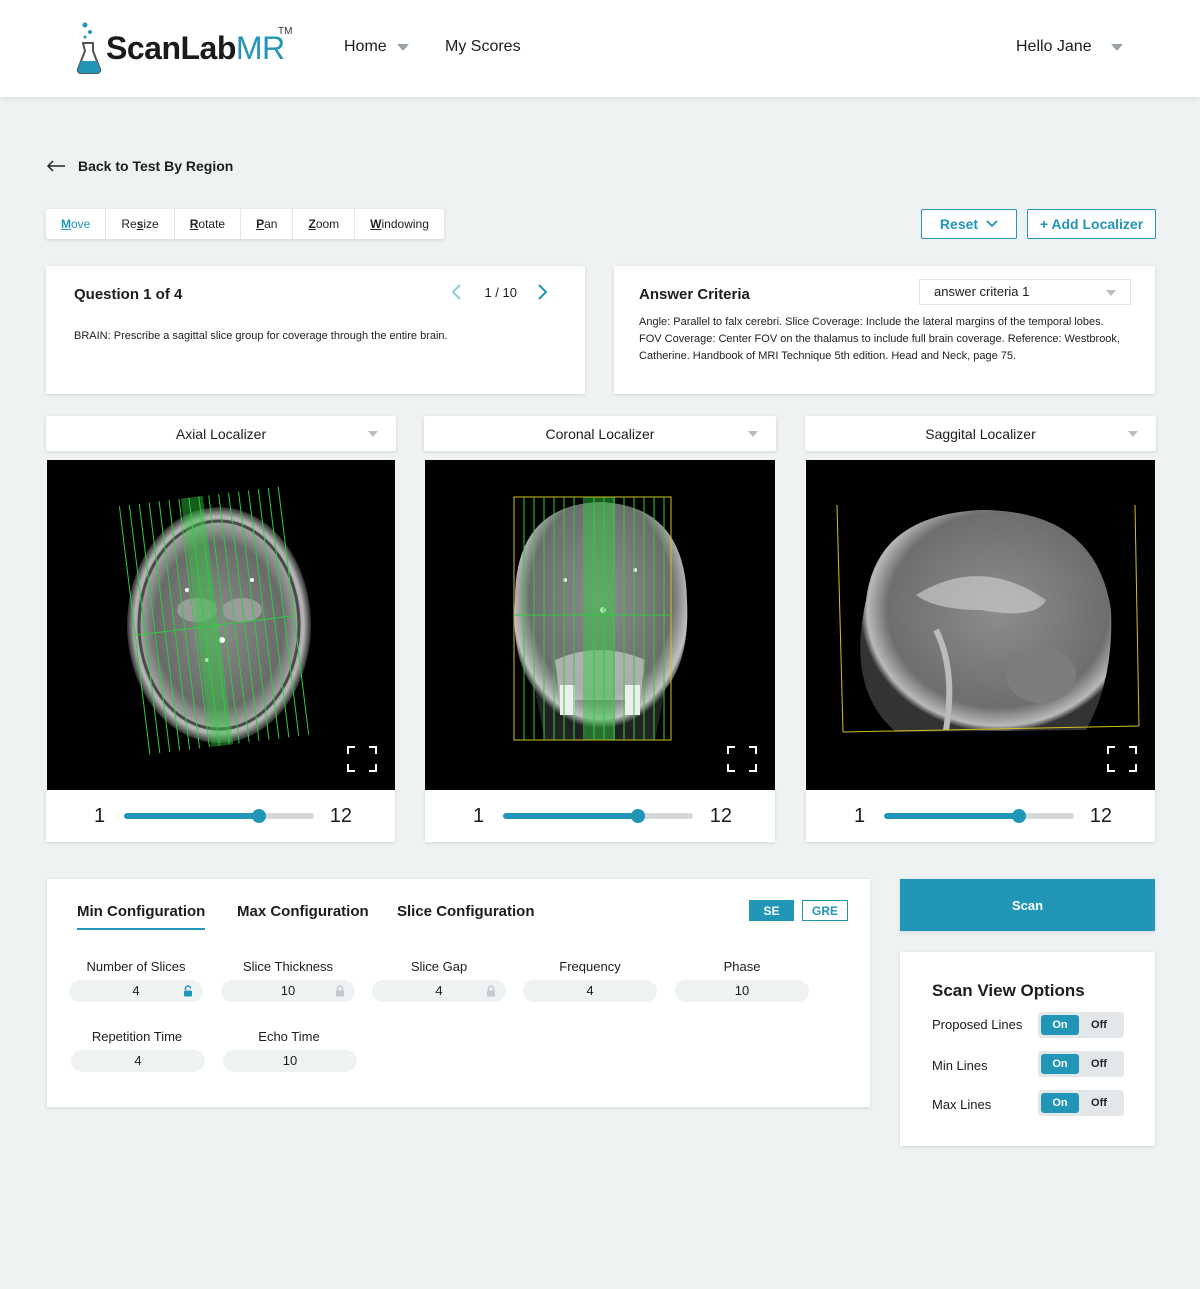 The height and width of the screenshot is (1289, 1200). Describe the element at coordinates (214, 620) in the screenshot. I see `axial-mri-image` at that location.